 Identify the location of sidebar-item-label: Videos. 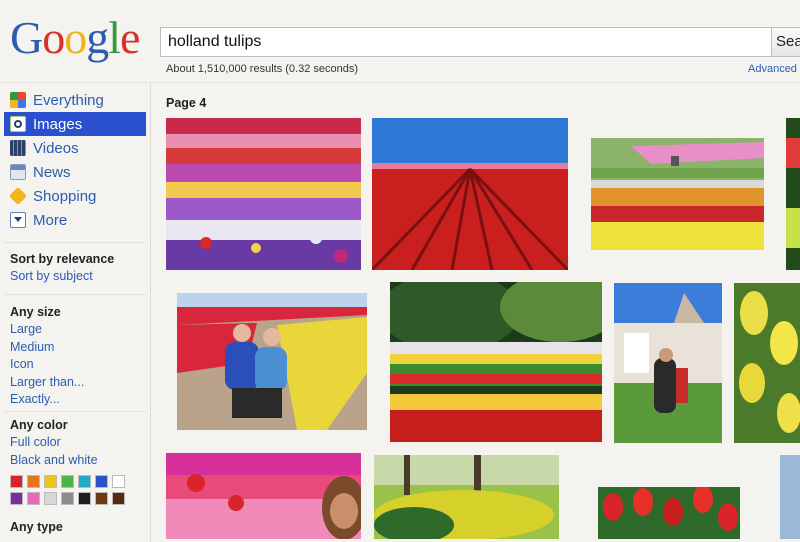
(56, 148).